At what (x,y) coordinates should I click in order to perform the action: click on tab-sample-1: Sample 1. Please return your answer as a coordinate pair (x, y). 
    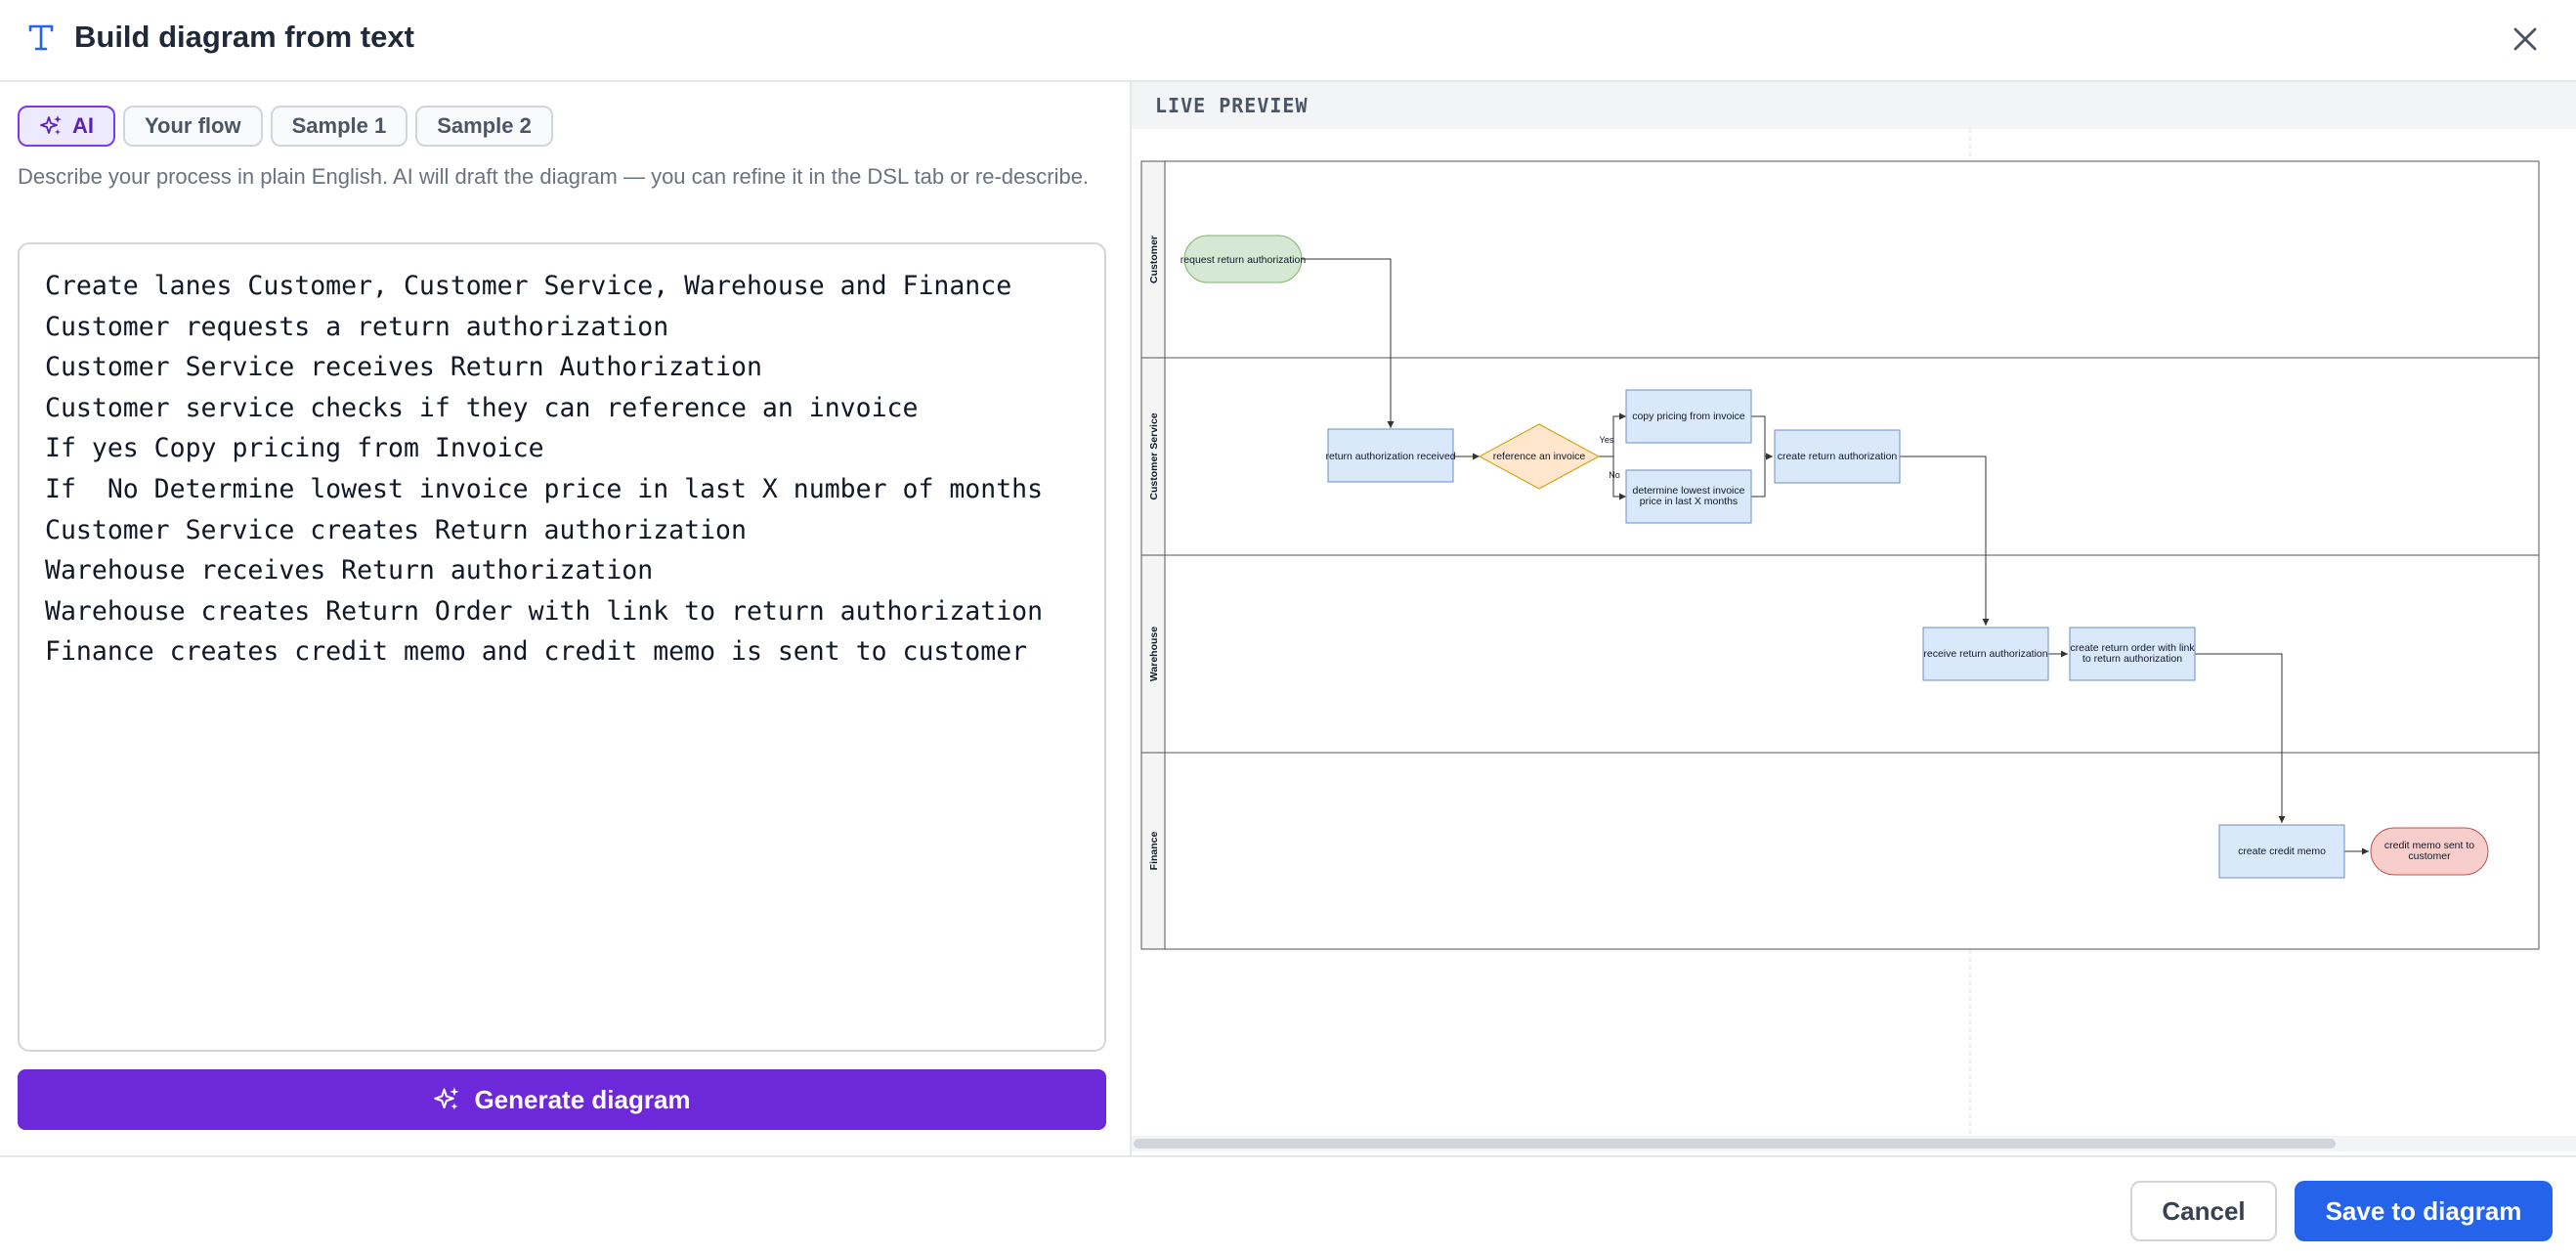
    Looking at the image, I should click on (339, 126).